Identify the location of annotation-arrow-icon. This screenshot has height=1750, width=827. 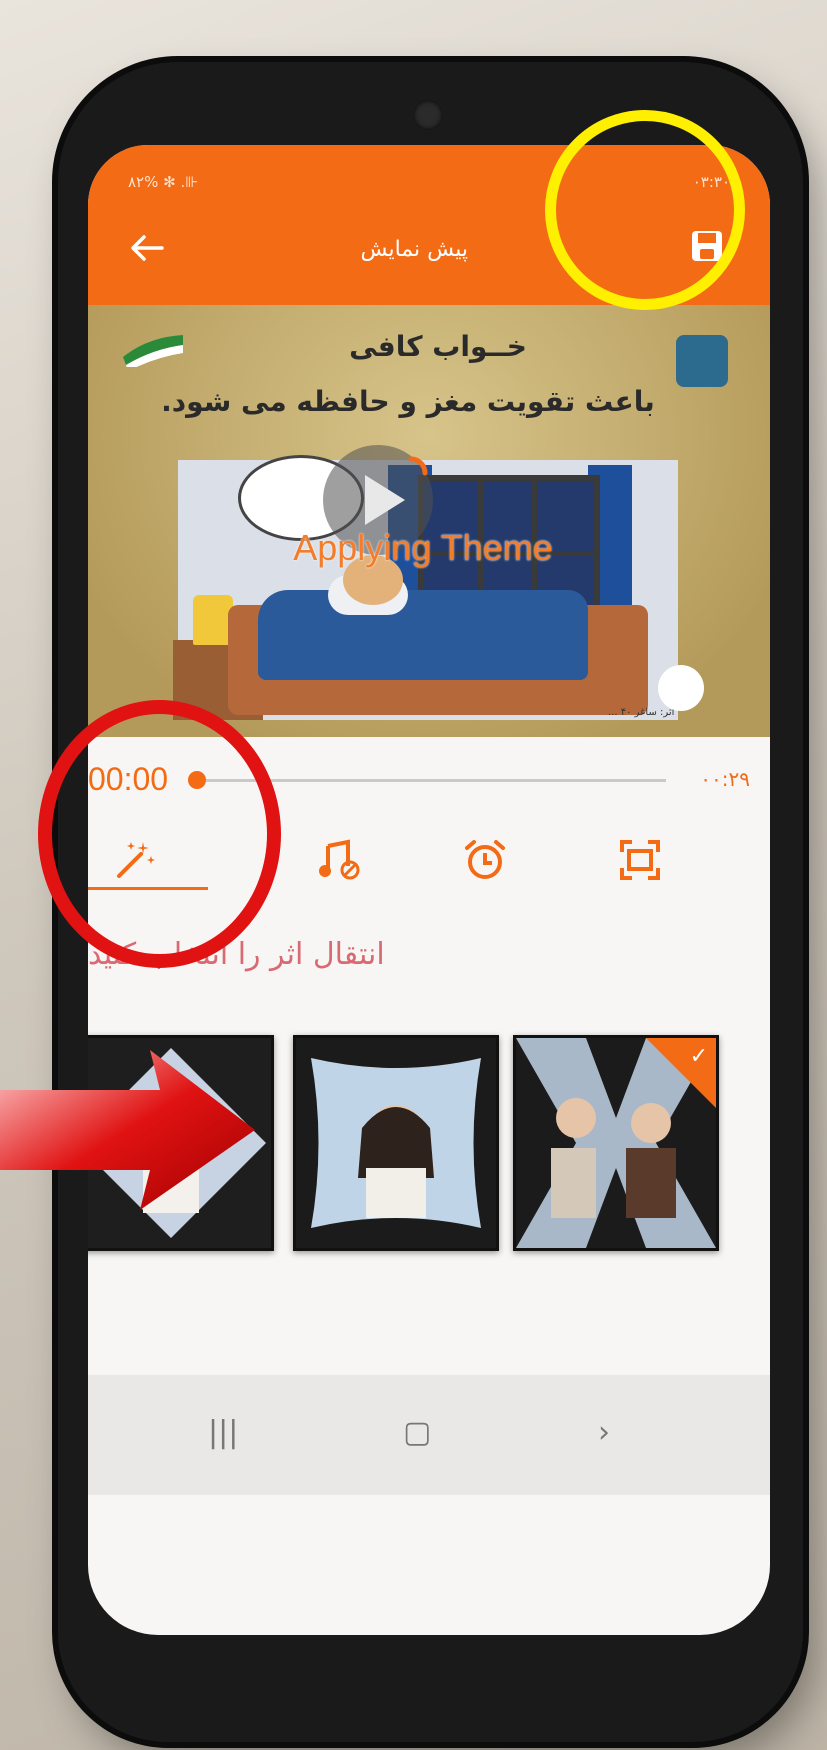
(127, 1130).